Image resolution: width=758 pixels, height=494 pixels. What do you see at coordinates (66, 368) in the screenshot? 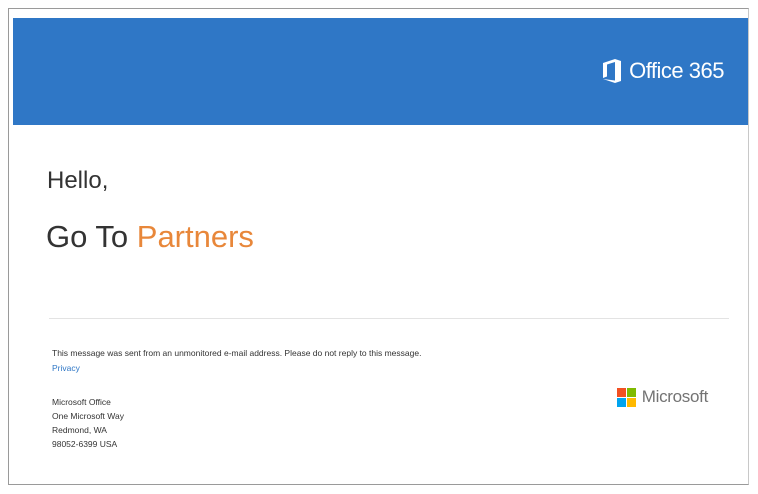
I see `privacy-link: Privacy` at bounding box center [66, 368].